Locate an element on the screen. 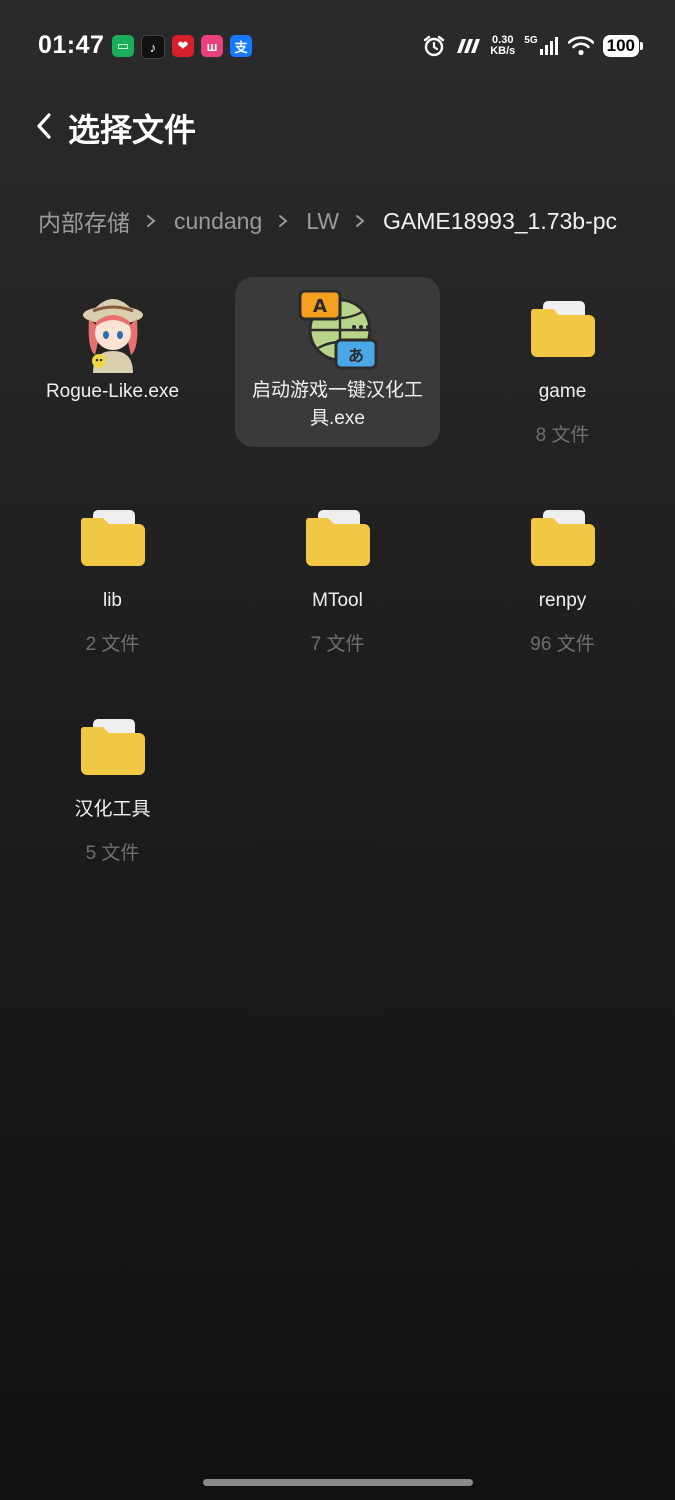 The image size is (675, 1500). net-speed: 0.30 KB/s is located at coordinates (502, 46).